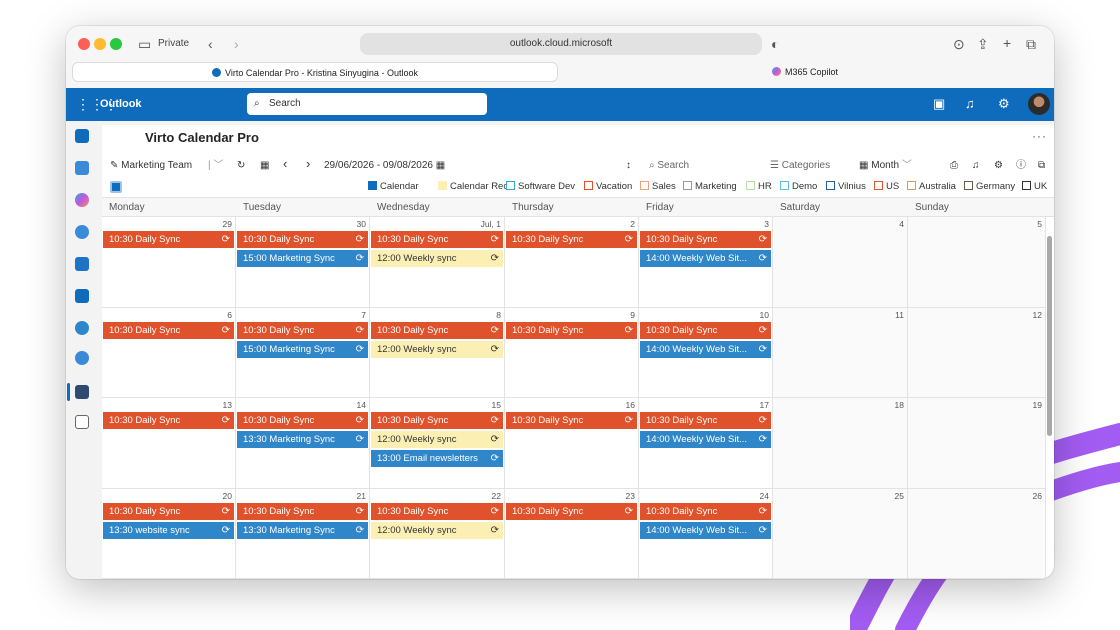 The image size is (1120, 630). Describe the element at coordinates (989, 186) in the screenshot. I see `legend-item-germany: Germany` at that location.